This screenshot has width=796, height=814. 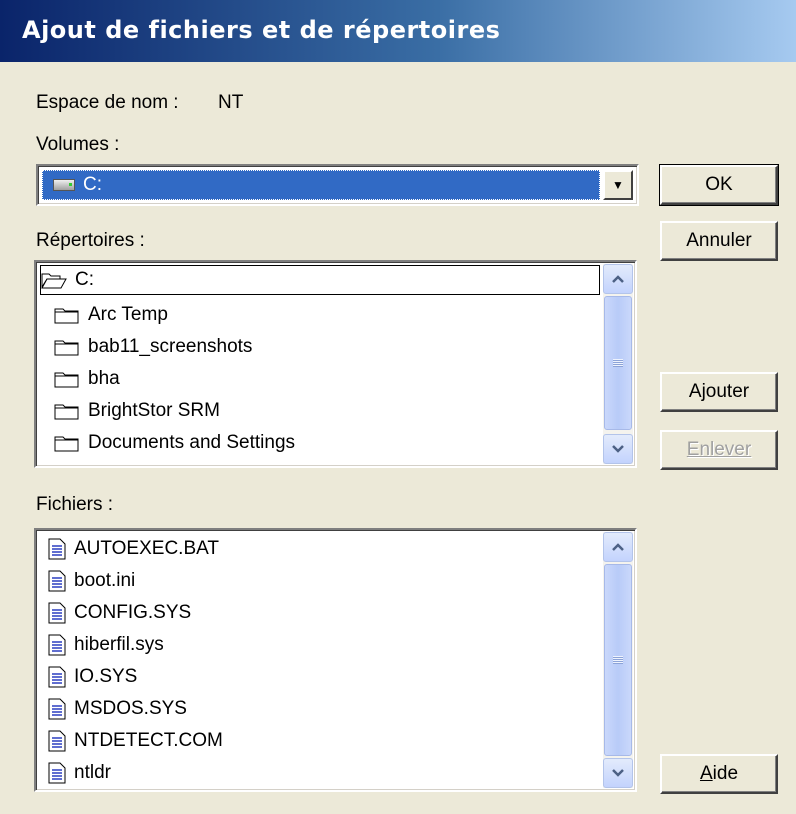 What do you see at coordinates (133, 612) in the screenshot?
I see `file-label: CONFIG.SYS` at bounding box center [133, 612].